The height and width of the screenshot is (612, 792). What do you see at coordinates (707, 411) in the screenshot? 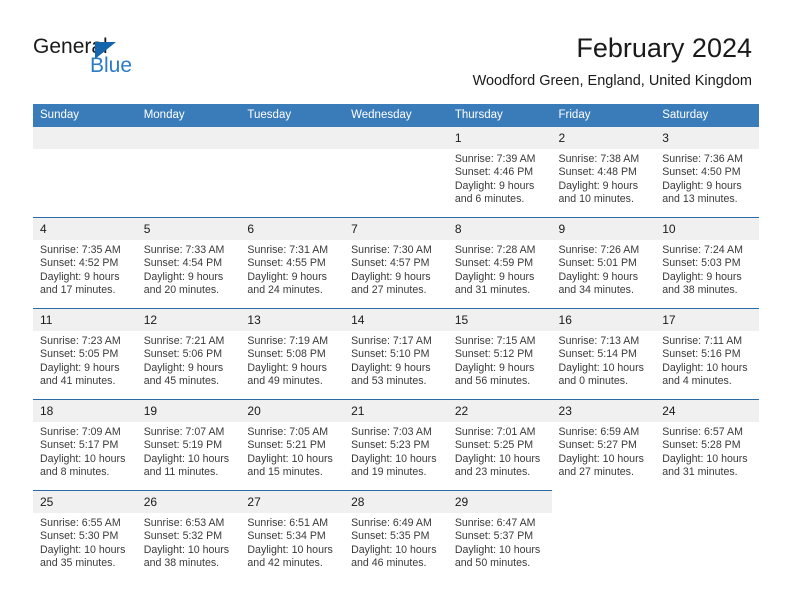
I see `day-number: 24` at bounding box center [707, 411].